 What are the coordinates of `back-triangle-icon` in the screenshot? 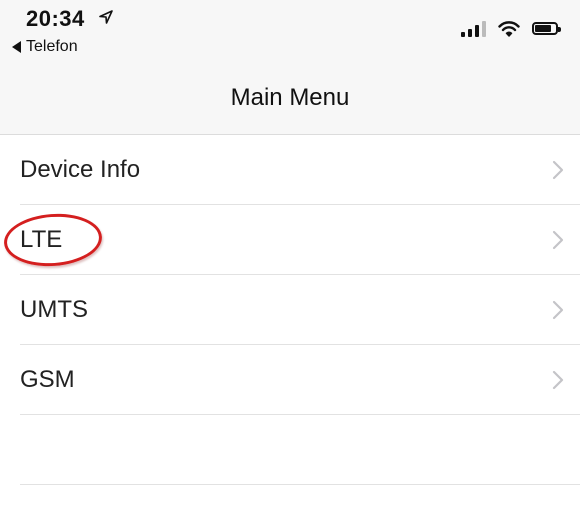 It's located at (16, 47).